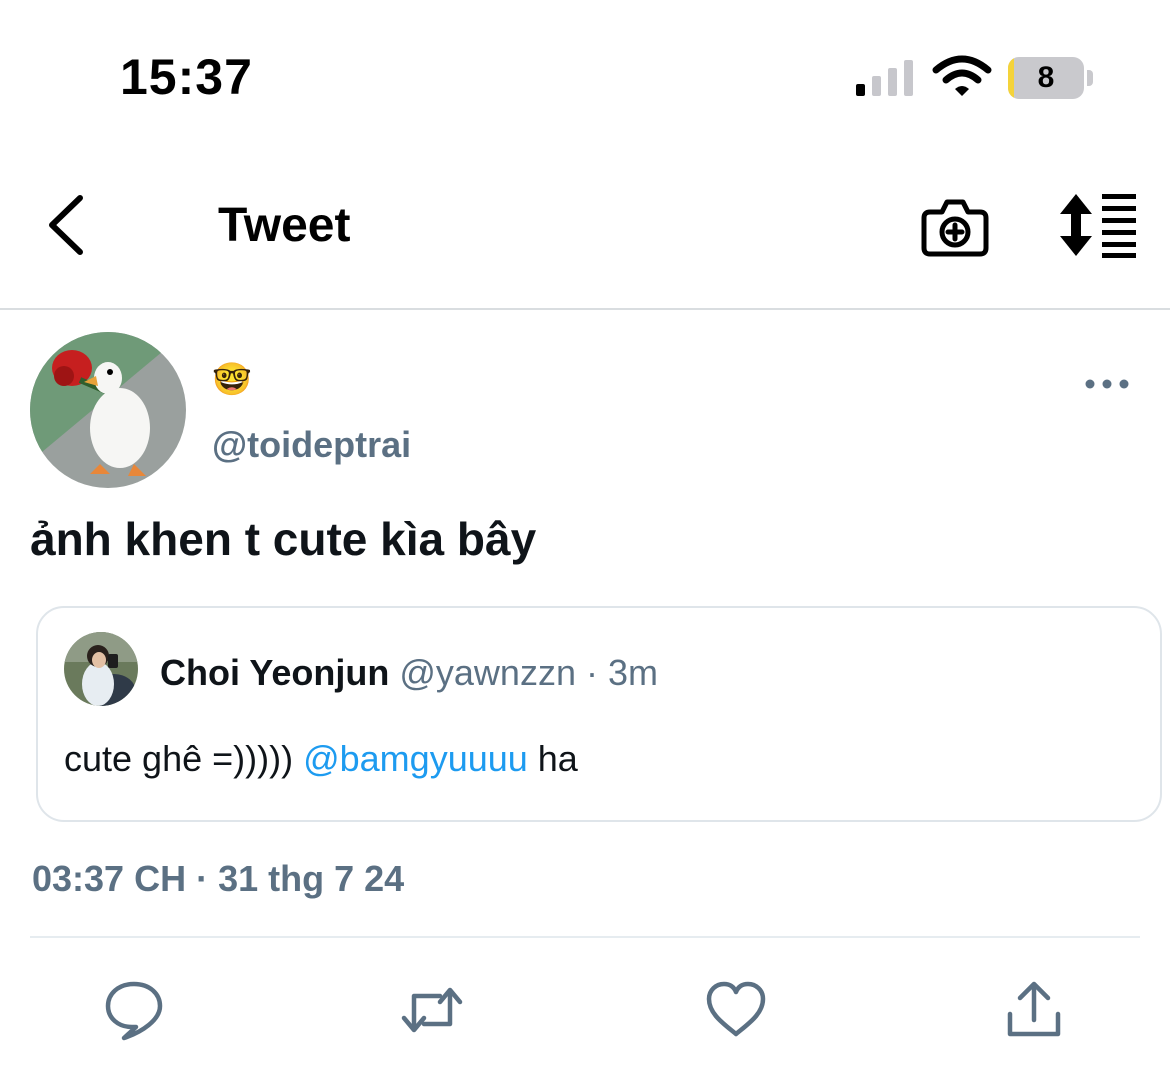 This screenshot has height=1074, width=1170. I want to click on back-chevron-icon, so click(66, 225).